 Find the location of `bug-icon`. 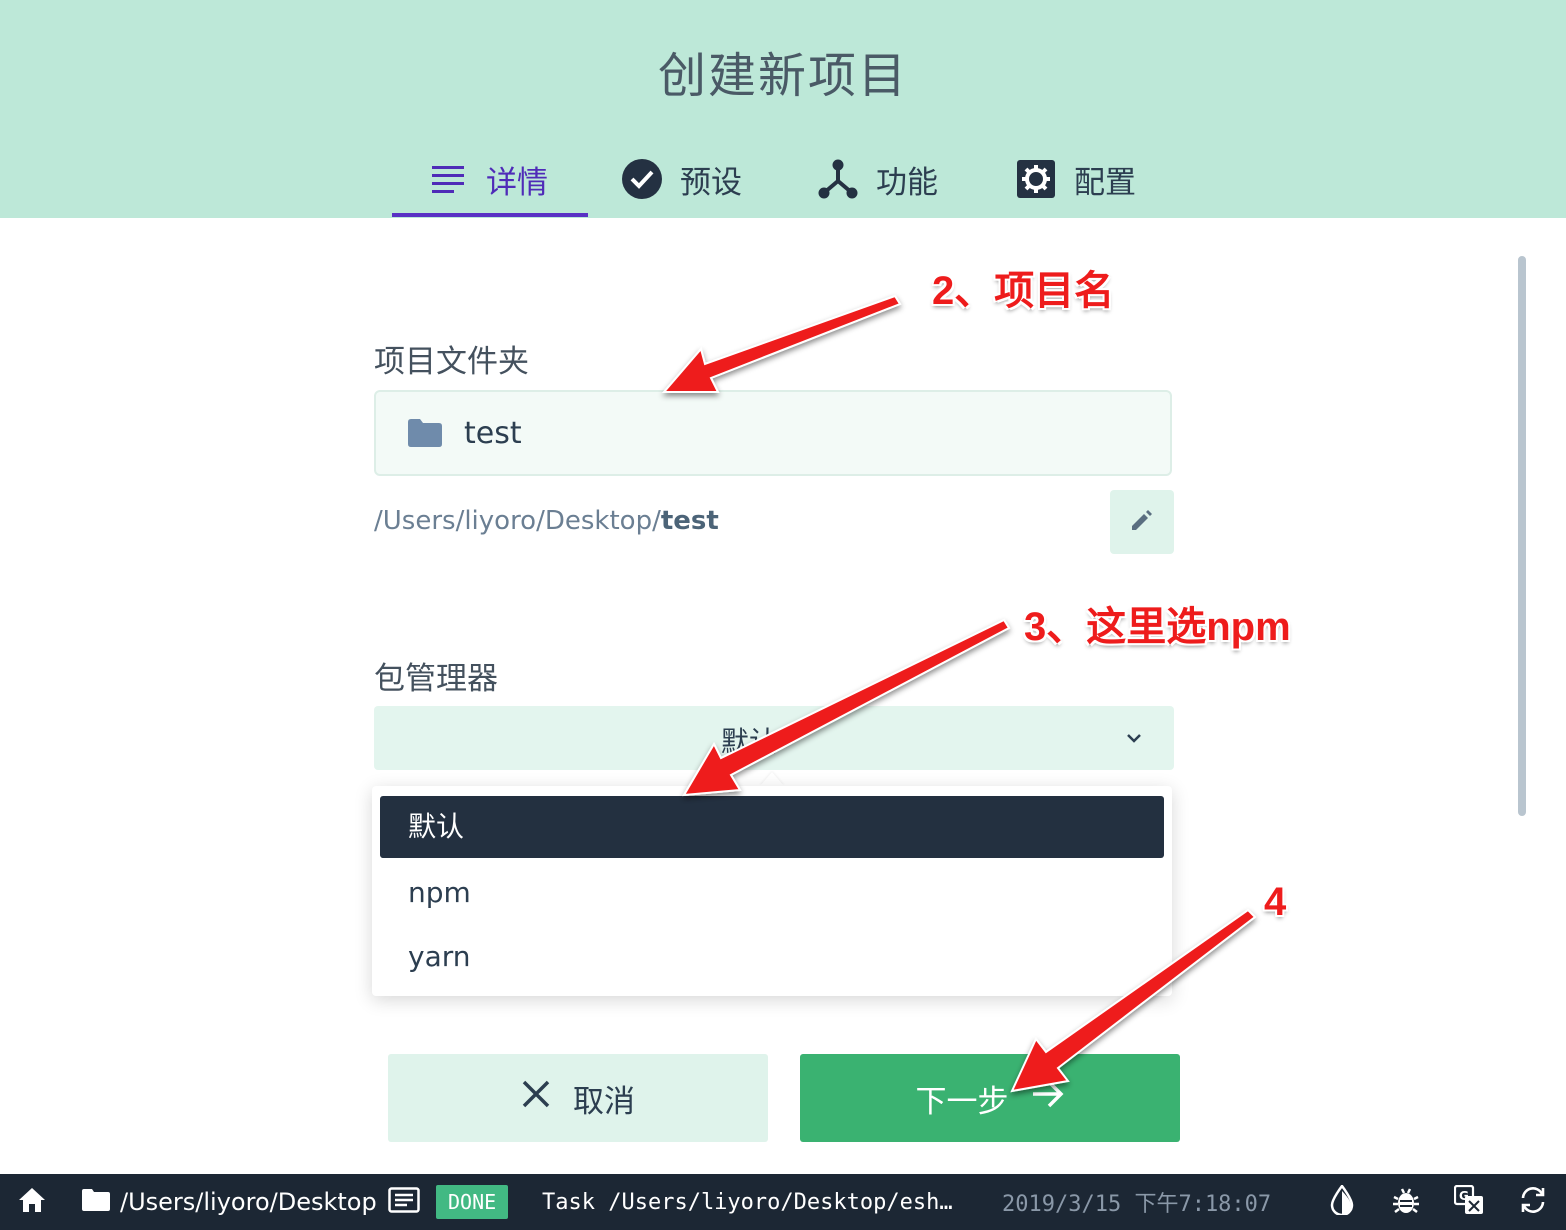

bug-icon is located at coordinates (1406, 1202).